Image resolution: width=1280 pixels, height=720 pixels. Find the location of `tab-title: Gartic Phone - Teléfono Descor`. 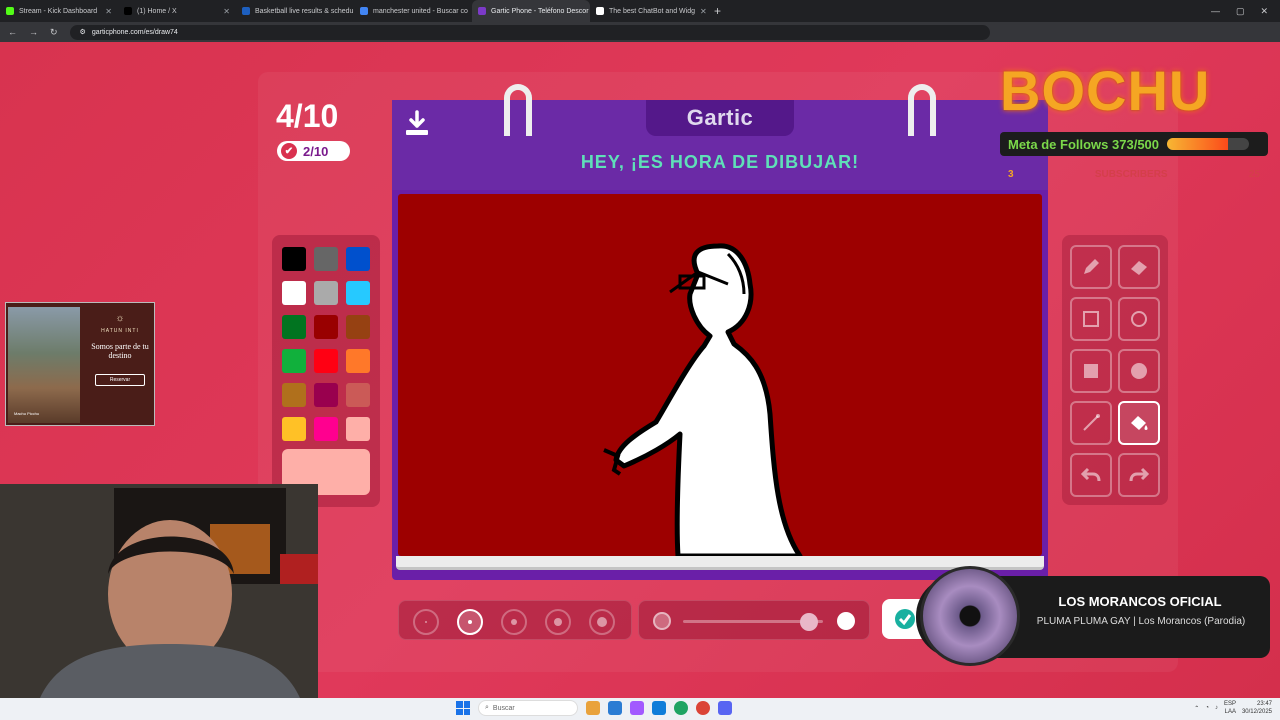

tab-title: Gartic Phone - Teléfono Descor is located at coordinates (540, 11).